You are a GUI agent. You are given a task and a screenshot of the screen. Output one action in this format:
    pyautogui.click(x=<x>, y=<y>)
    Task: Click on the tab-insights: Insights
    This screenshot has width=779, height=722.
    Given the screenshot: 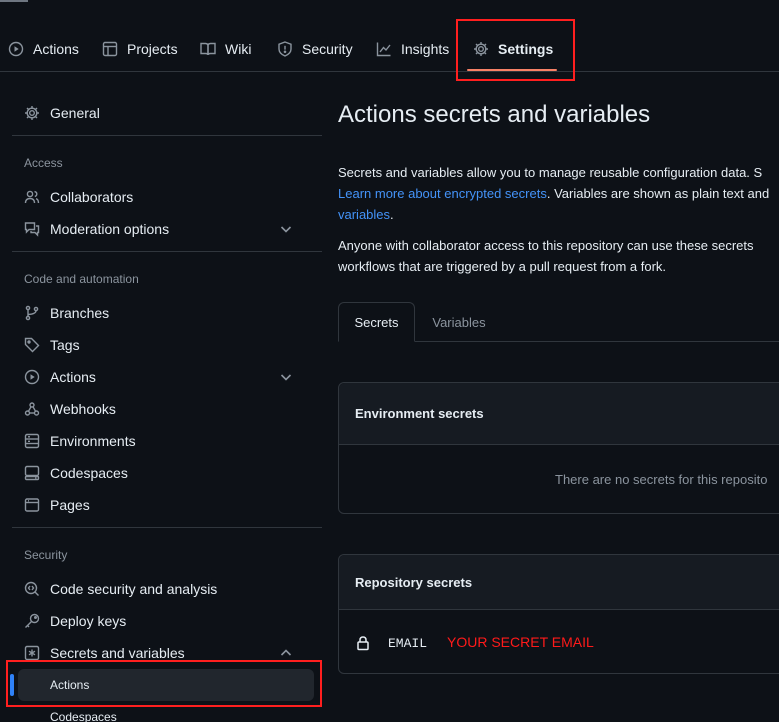 What is the action you would take?
    pyautogui.click(x=412, y=49)
    